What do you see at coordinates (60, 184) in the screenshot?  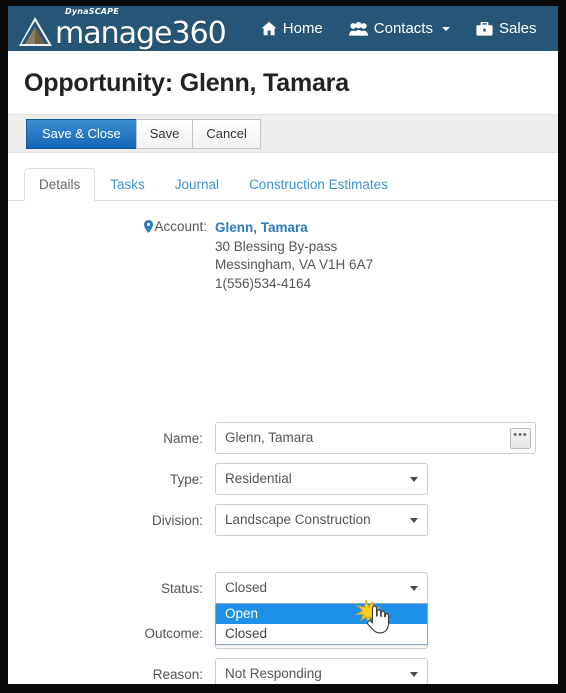 I see `tab-details: Details` at bounding box center [60, 184].